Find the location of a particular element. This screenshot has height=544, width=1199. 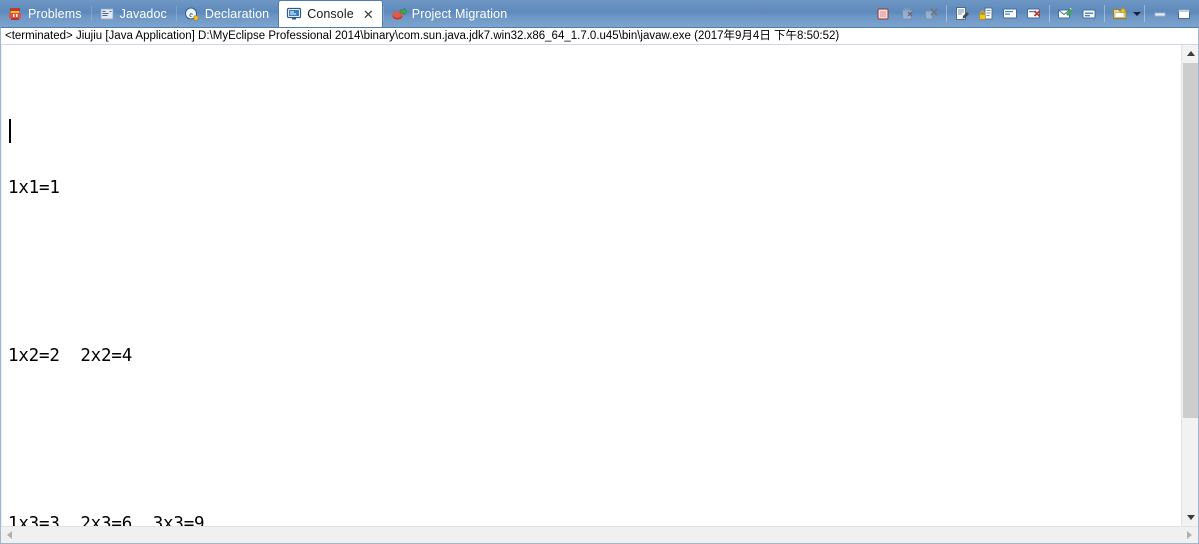

tab-project-migration: Project Migration is located at coordinates (450, 13).